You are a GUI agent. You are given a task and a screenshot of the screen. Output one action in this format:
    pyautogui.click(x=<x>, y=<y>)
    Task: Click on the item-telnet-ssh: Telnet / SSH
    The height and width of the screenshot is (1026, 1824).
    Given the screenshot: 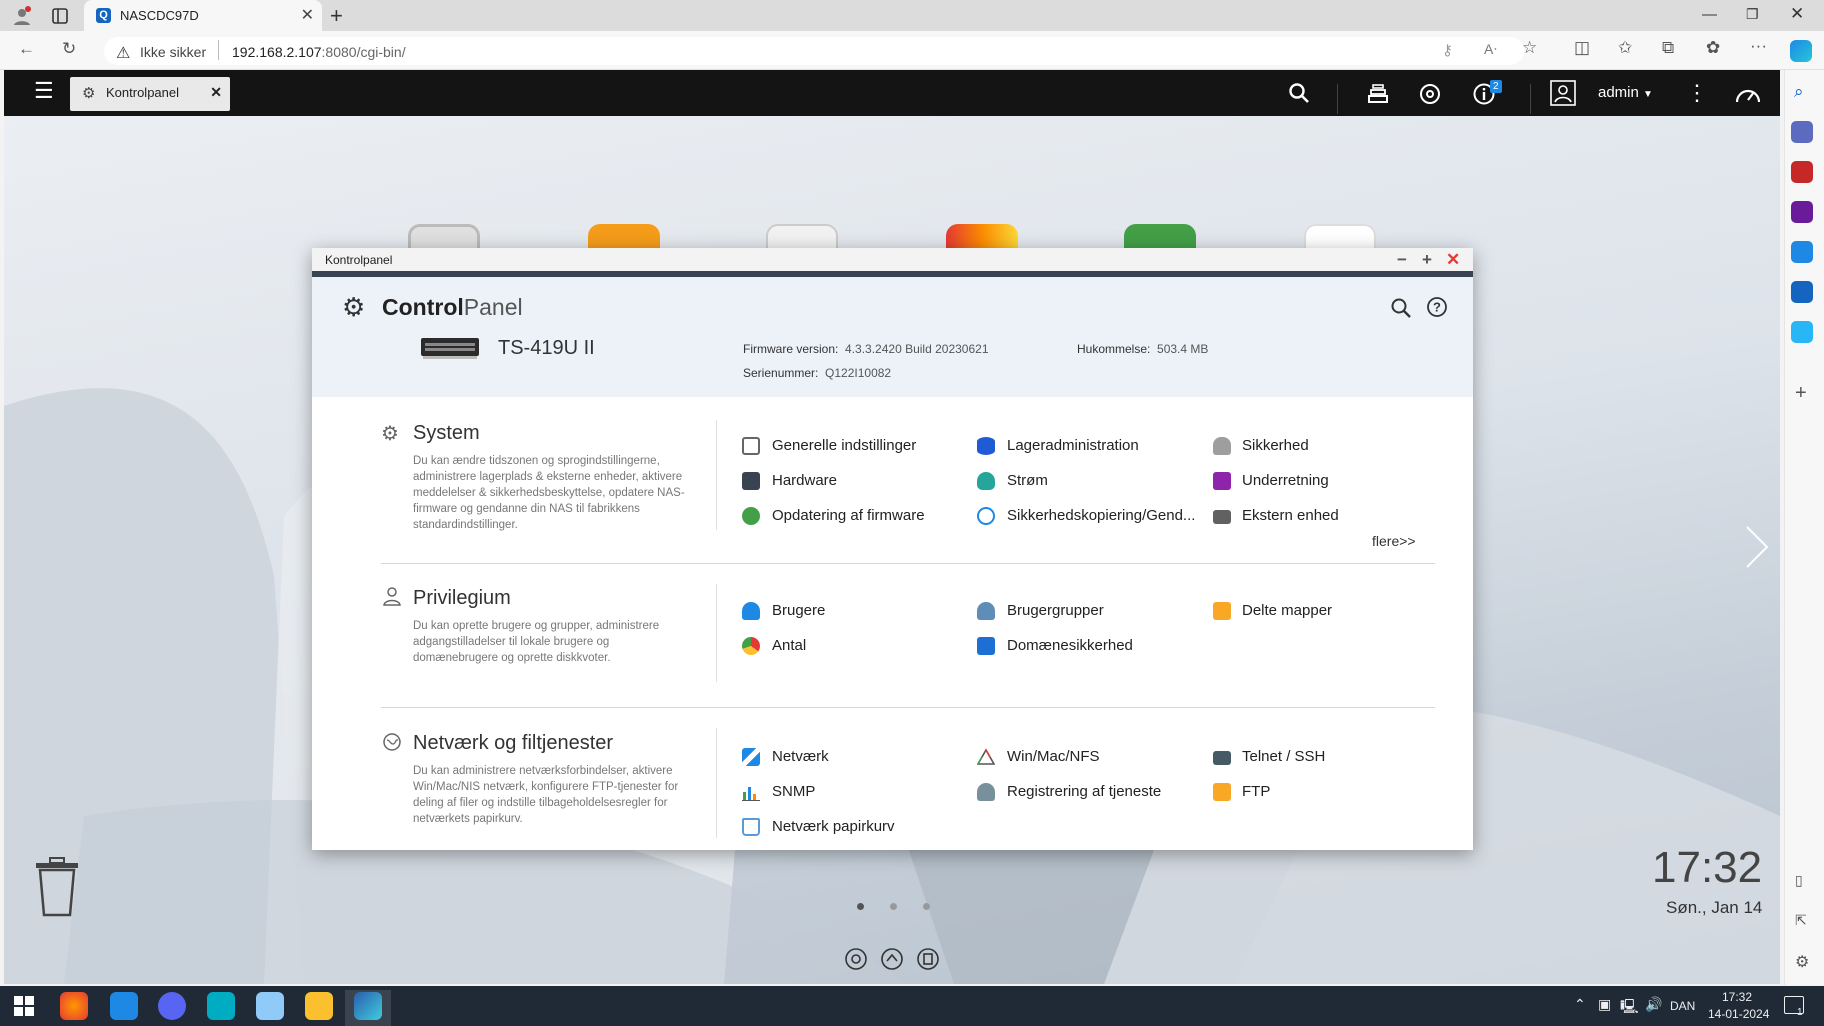 What is the action you would take?
    pyautogui.click(x=1283, y=756)
    